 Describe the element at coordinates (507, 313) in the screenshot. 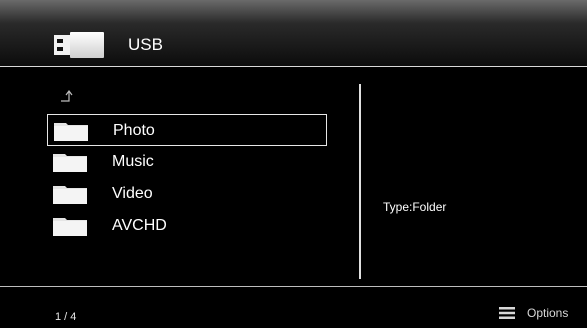

I see `menu-lines-icon` at that location.